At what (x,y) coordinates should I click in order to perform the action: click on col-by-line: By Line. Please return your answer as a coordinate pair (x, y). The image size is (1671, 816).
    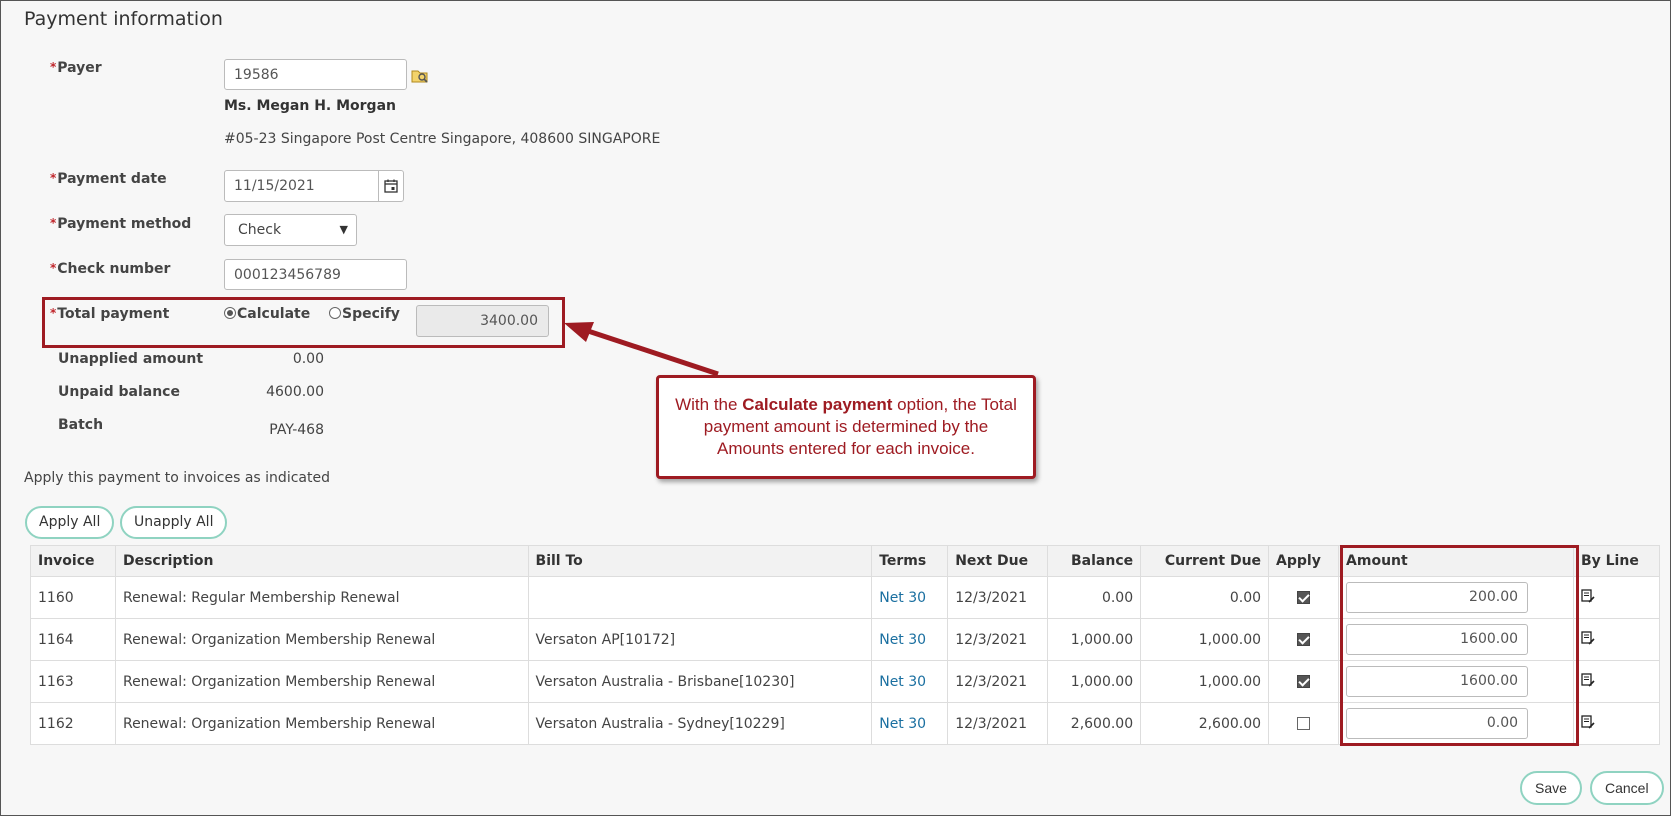
    Looking at the image, I should click on (1616, 561).